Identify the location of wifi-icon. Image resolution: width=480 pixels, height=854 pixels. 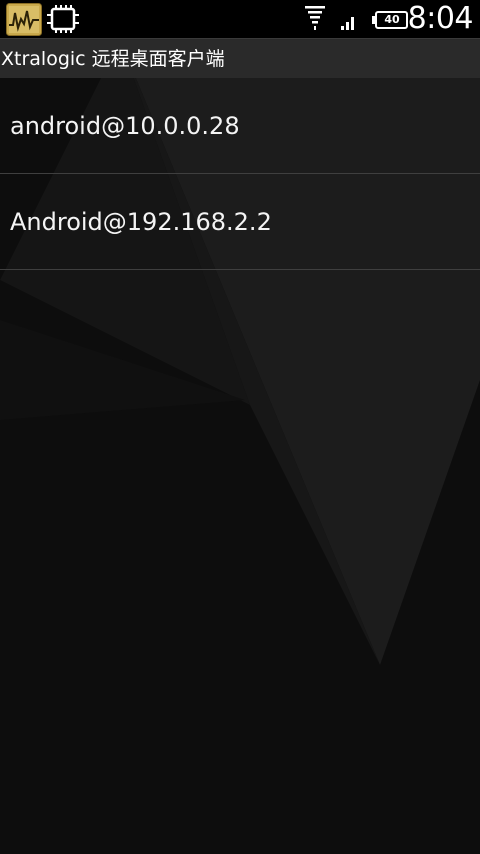
(315, 18).